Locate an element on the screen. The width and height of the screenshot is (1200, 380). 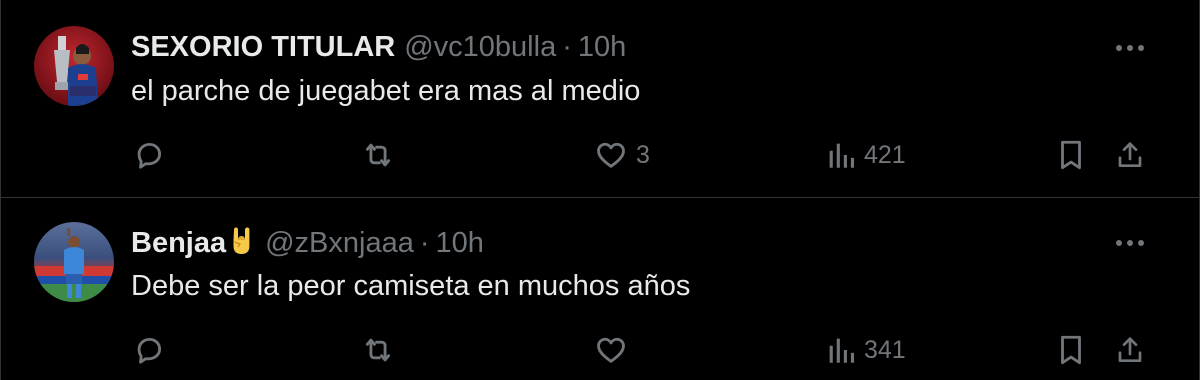
like-button is located at coordinates (615, 350).